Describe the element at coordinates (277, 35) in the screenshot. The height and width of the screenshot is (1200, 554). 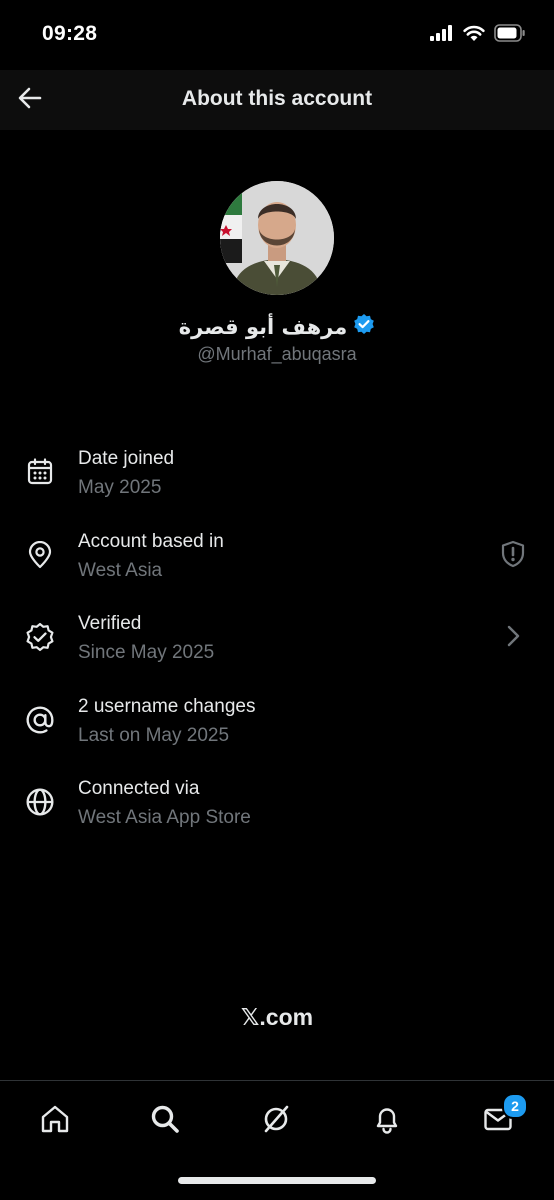
I see `status-bar: 09:28` at that location.